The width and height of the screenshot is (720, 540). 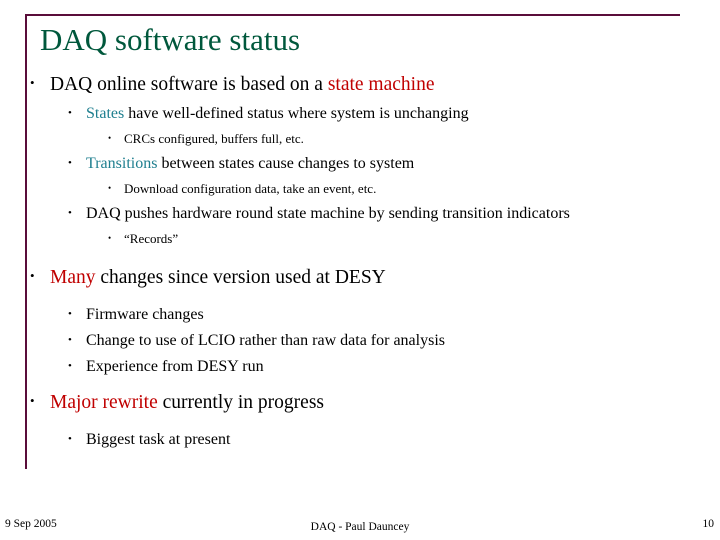 What do you see at coordinates (158, 439) in the screenshot?
I see `bullet-text: Biggest task at present` at bounding box center [158, 439].